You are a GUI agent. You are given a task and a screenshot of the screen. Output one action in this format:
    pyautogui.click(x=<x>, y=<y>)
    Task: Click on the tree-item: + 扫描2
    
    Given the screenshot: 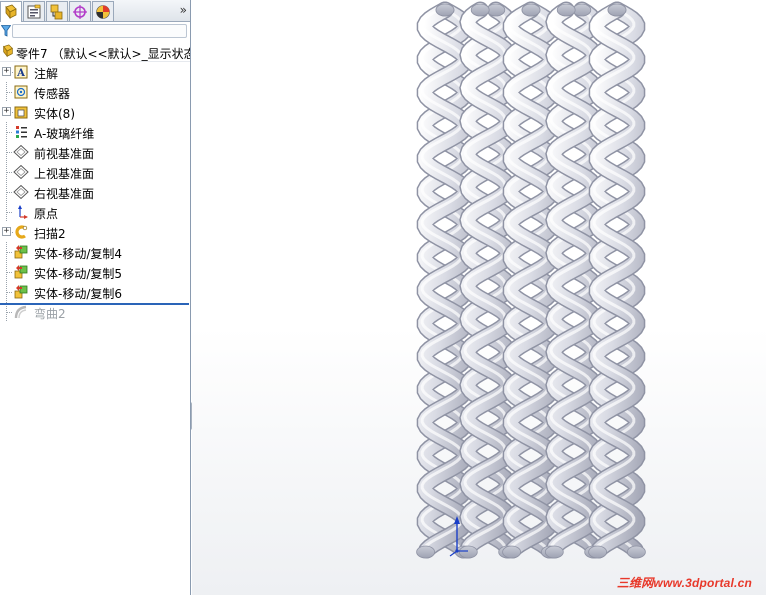 What is the action you would take?
    pyautogui.click(x=95, y=232)
    